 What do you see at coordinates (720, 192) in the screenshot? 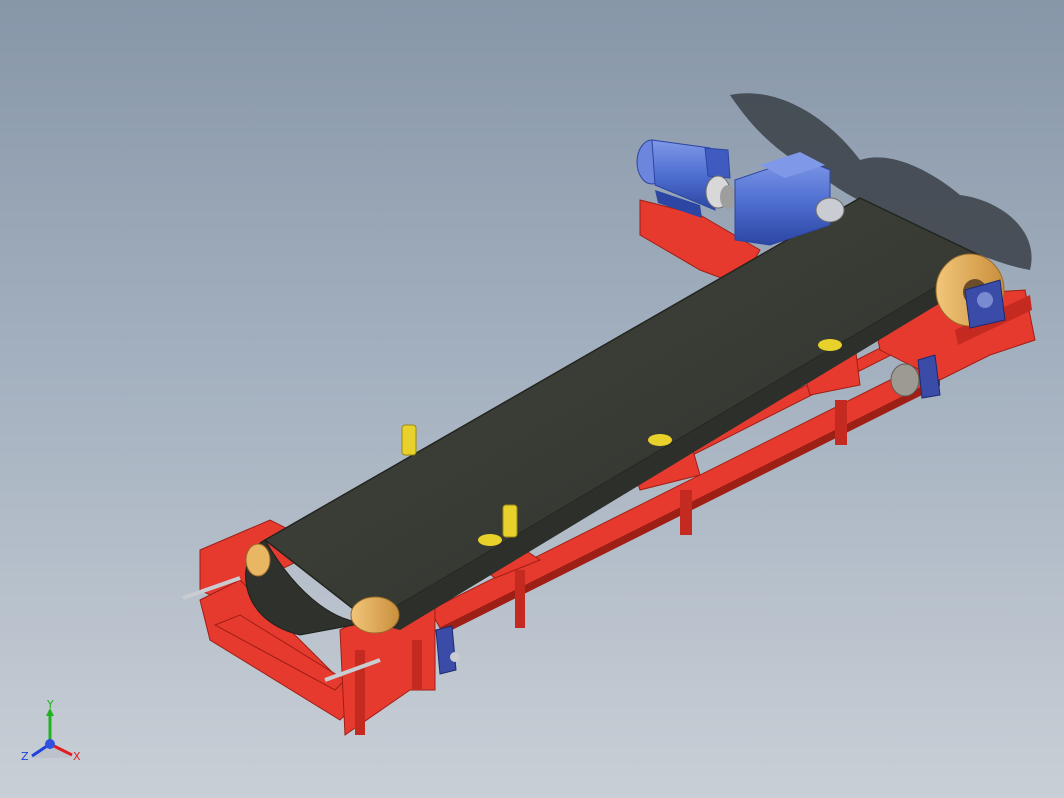
I see `coupling` at bounding box center [720, 192].